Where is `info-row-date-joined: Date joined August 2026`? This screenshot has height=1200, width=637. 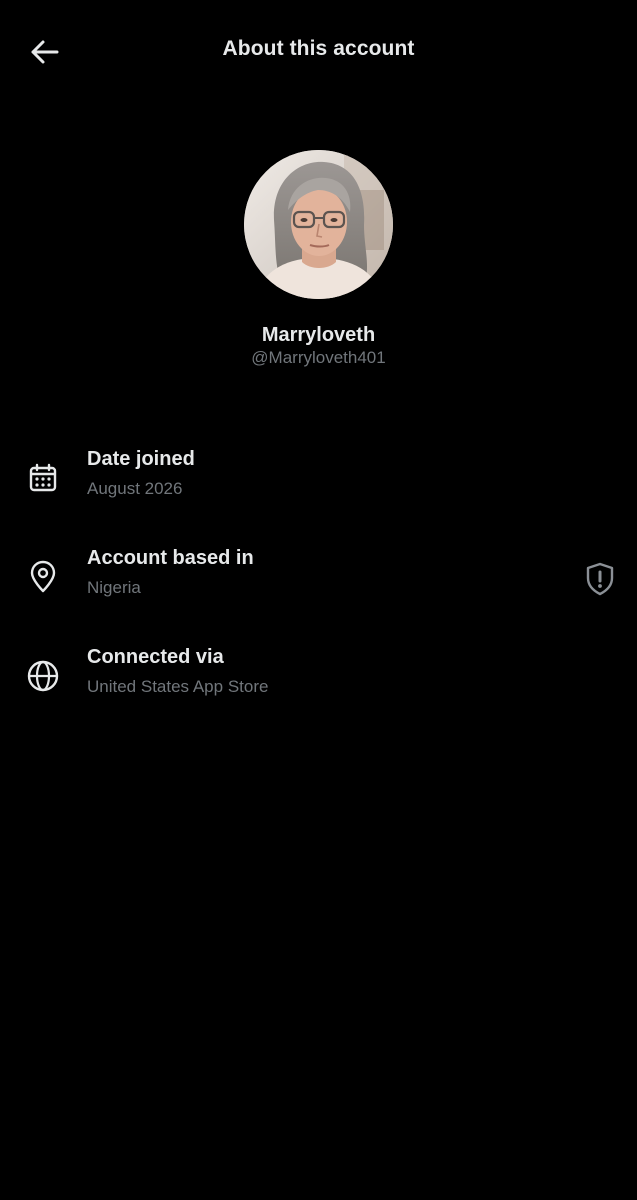 info-row-date-joined: Date joined August 2026 is located at coordinates (318, 486).